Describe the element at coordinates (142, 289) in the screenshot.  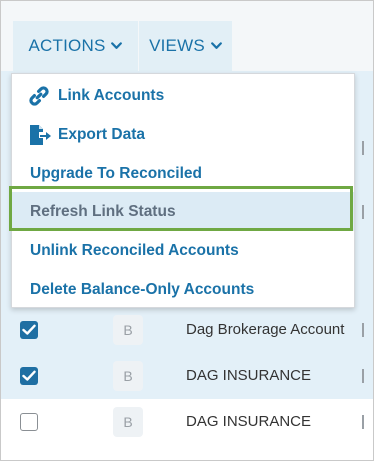
I see `menu-item-label: Delete Balance-Only Accounts` at that location.